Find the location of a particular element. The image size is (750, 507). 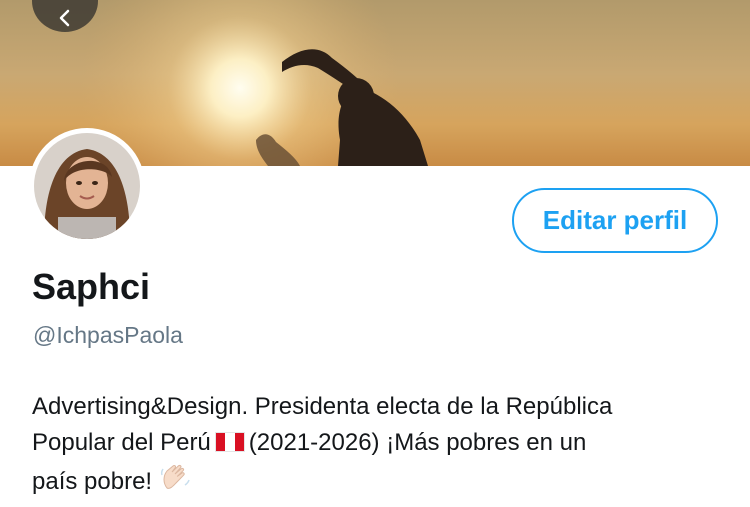

peru-flag-icon is located at coordinates (229, 442).